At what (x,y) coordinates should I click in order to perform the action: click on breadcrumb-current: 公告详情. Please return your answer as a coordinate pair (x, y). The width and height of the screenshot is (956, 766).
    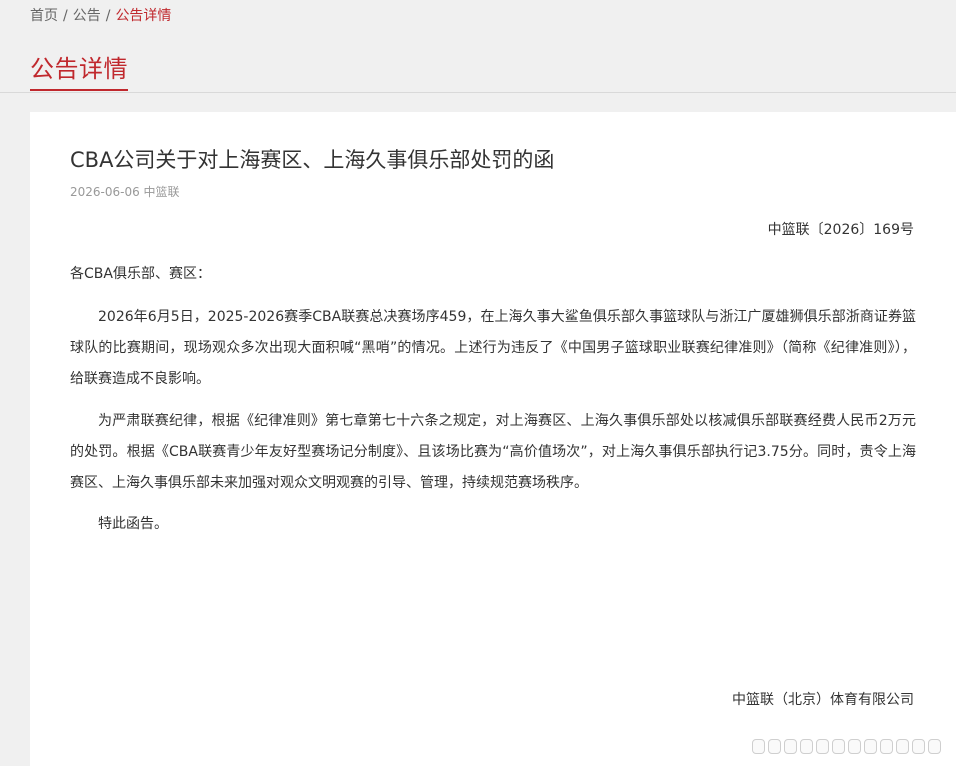
    Looking at the image, I should click on (143, 16).